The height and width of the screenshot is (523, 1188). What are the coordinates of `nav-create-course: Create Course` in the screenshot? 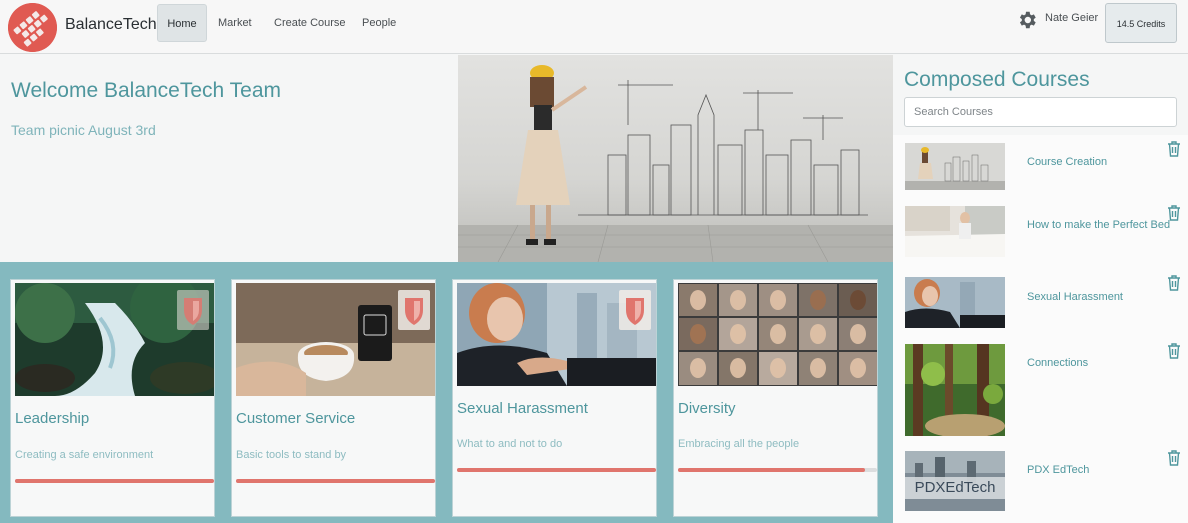 It's located at (310, 23).